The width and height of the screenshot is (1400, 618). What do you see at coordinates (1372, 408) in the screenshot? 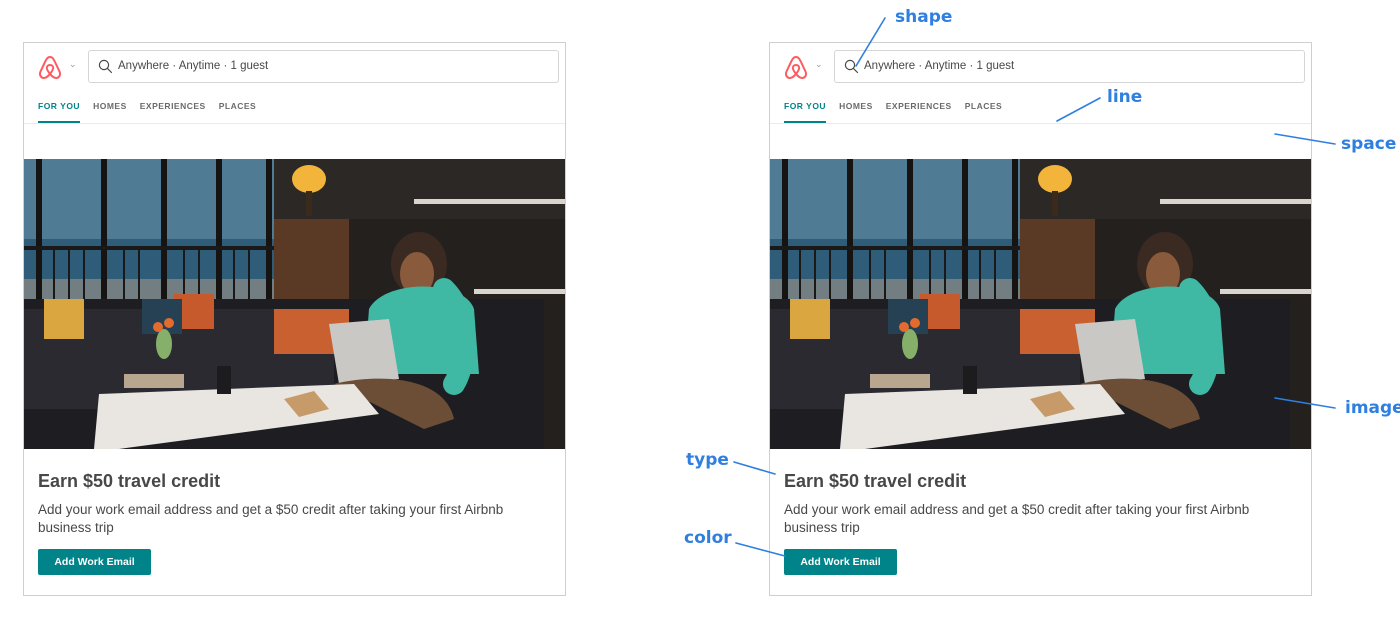
I see `annotation-image: image` at bounding box center [1372, 408].